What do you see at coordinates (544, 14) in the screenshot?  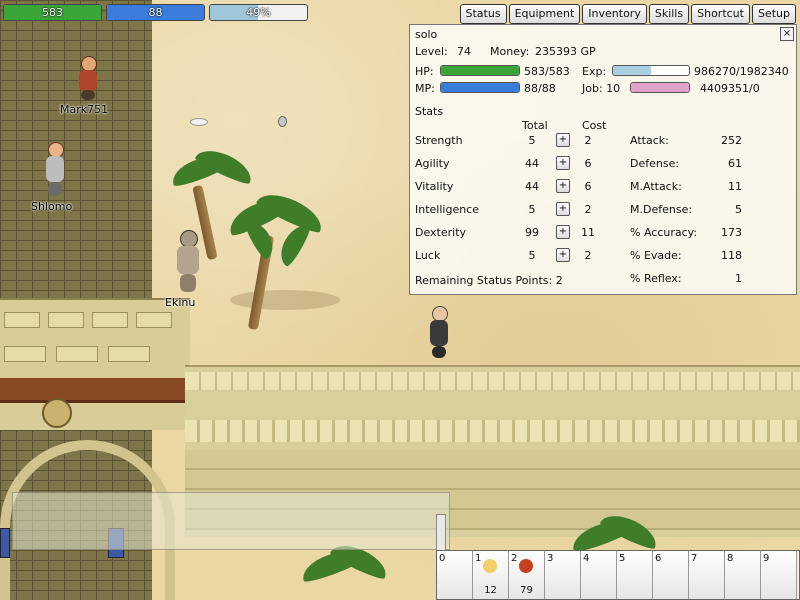 I see `equipment-button: Equipment` at bounding box center [544, 14].